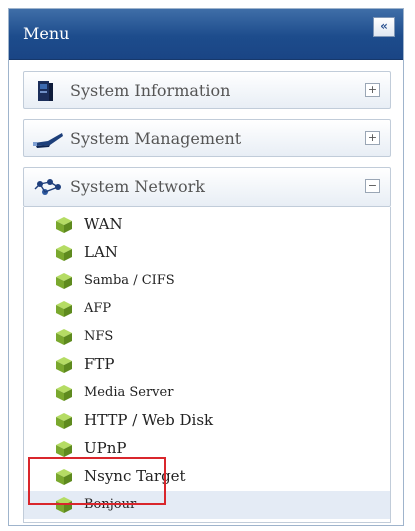 The image size is (415, 531). What do you see at coordinates (105, 448) in the screenshot?
I see `menu-item-label: UPnP` at bounding box center [105, 448].